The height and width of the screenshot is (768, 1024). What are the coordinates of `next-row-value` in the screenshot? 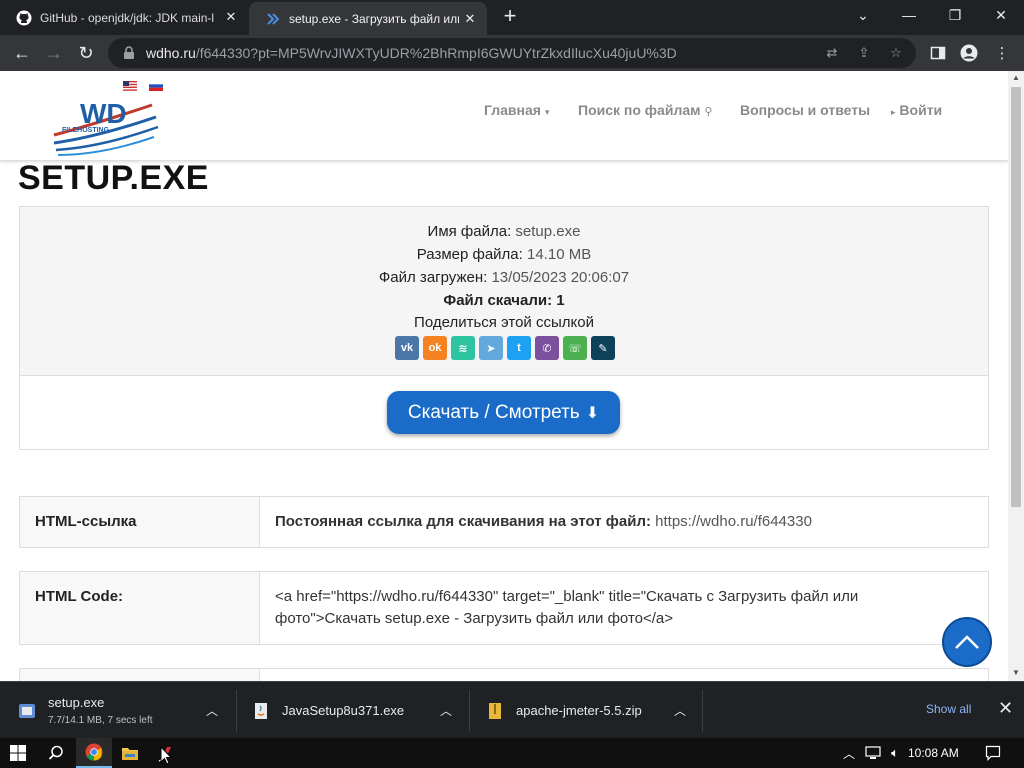 It's located at (624, 674).